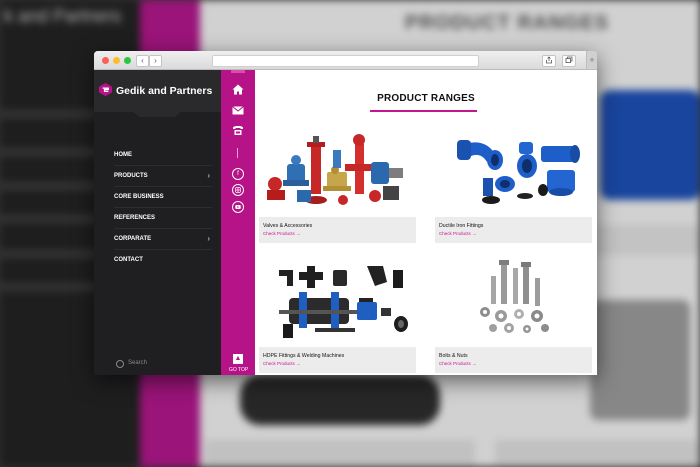  Describe the element at coordinates (123, 155) in the screenshot. I see `menu-item-label: HOME` at that location.